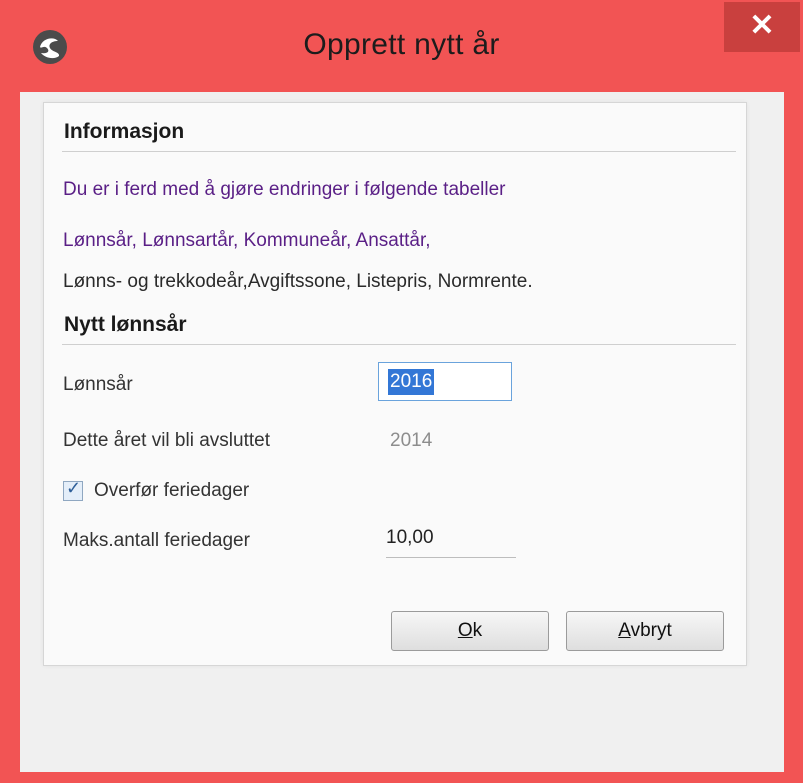  I want to click on section-heading-information: Informasjon, so click(124, 131).